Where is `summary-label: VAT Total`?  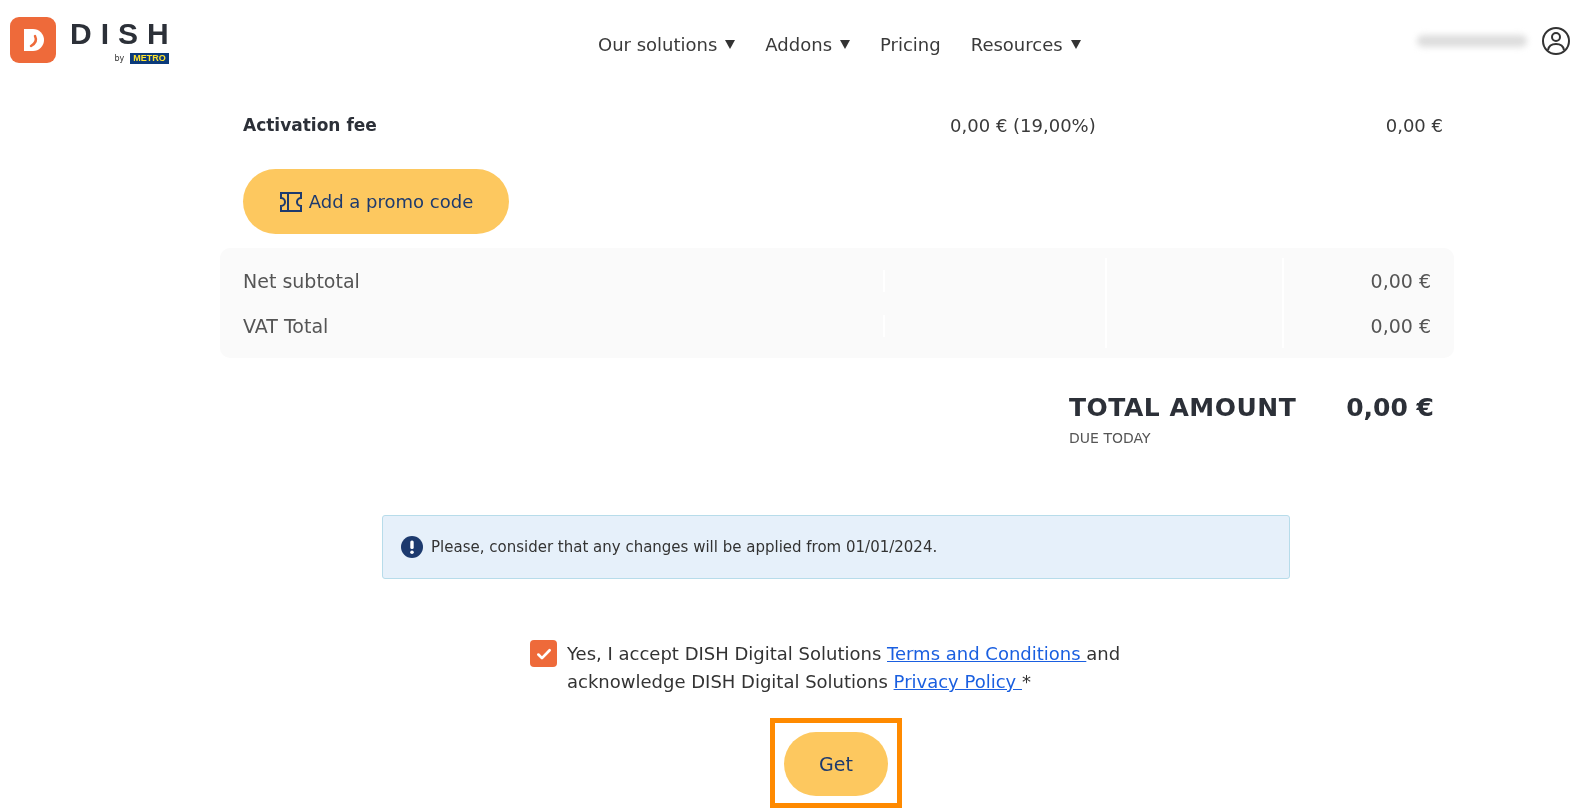 summary-label: VAT Total is located at coordinates (552, 325).